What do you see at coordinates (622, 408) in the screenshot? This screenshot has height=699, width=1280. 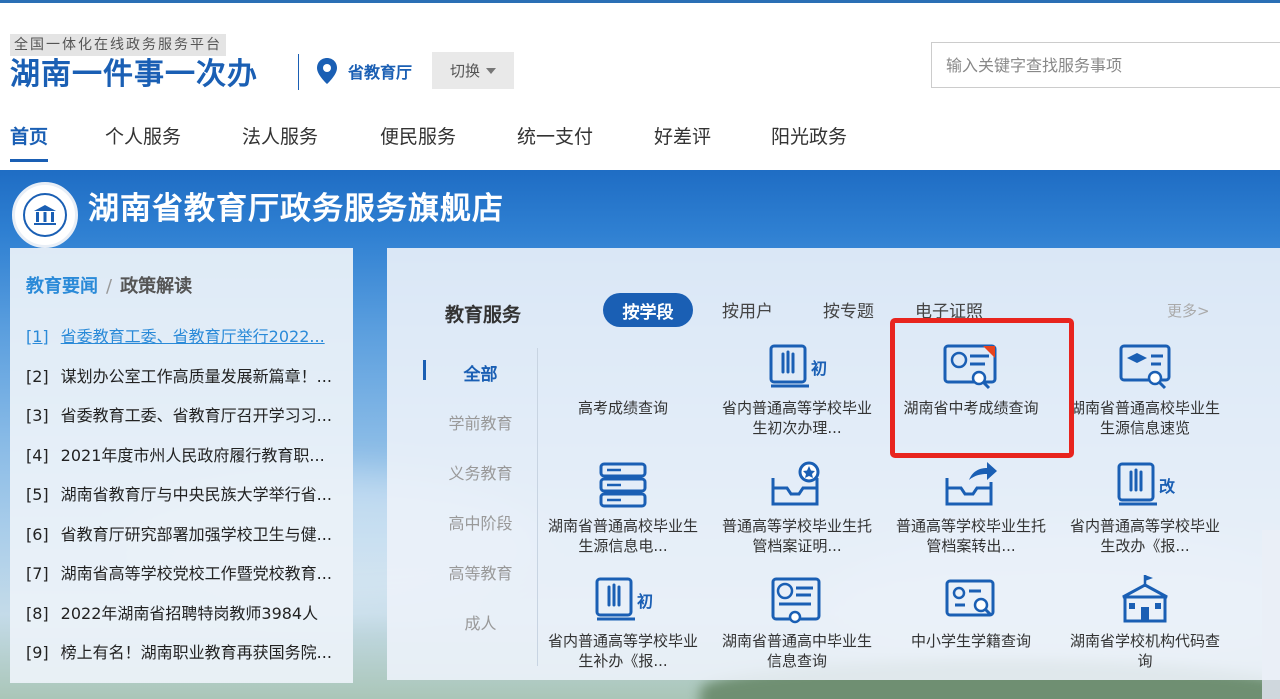 I see `service-label: 高考成绩查询` at bounding box center [622, 408].